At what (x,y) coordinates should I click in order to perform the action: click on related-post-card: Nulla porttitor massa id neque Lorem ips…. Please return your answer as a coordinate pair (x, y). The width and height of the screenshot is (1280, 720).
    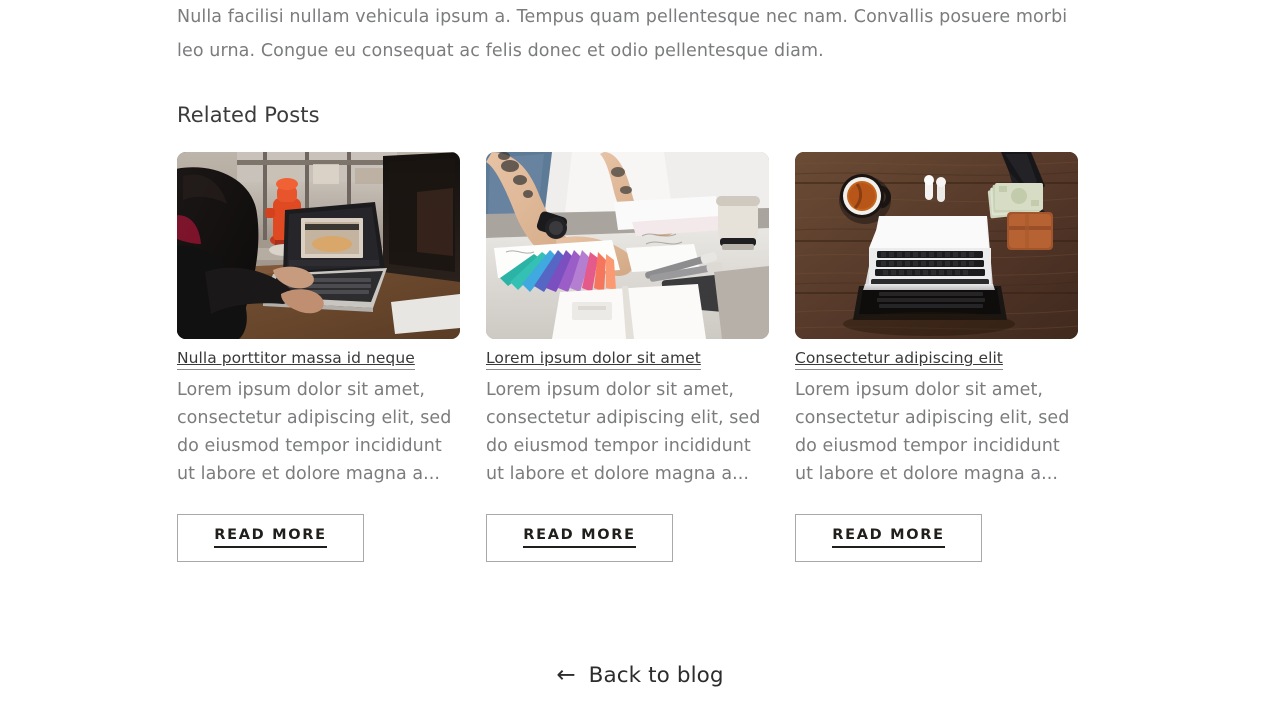
    Looking at the image, I should click on (318, 357).